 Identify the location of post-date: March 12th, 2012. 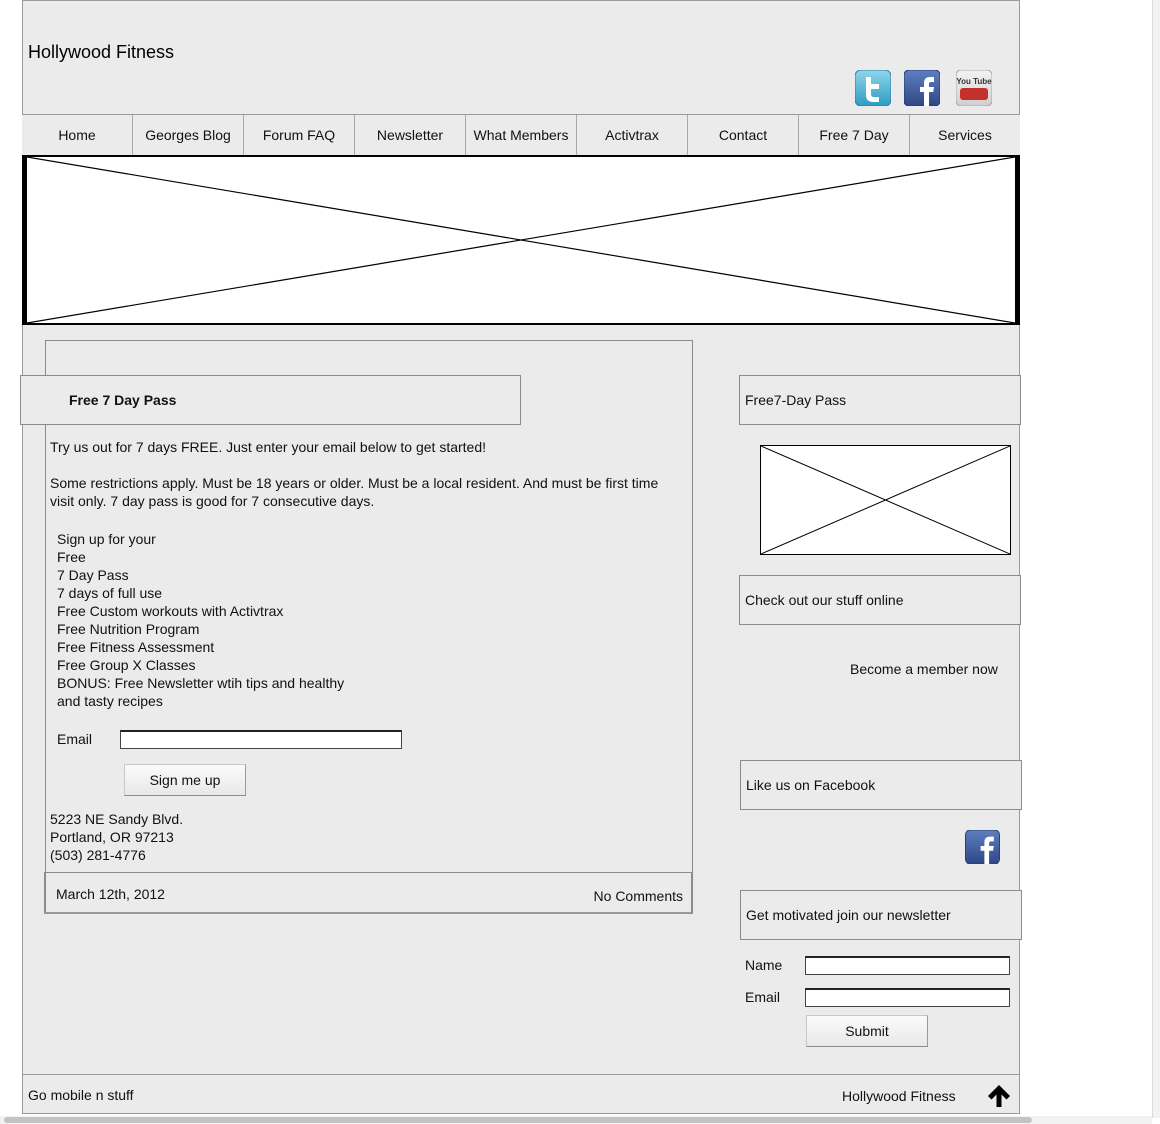
(110, 894).